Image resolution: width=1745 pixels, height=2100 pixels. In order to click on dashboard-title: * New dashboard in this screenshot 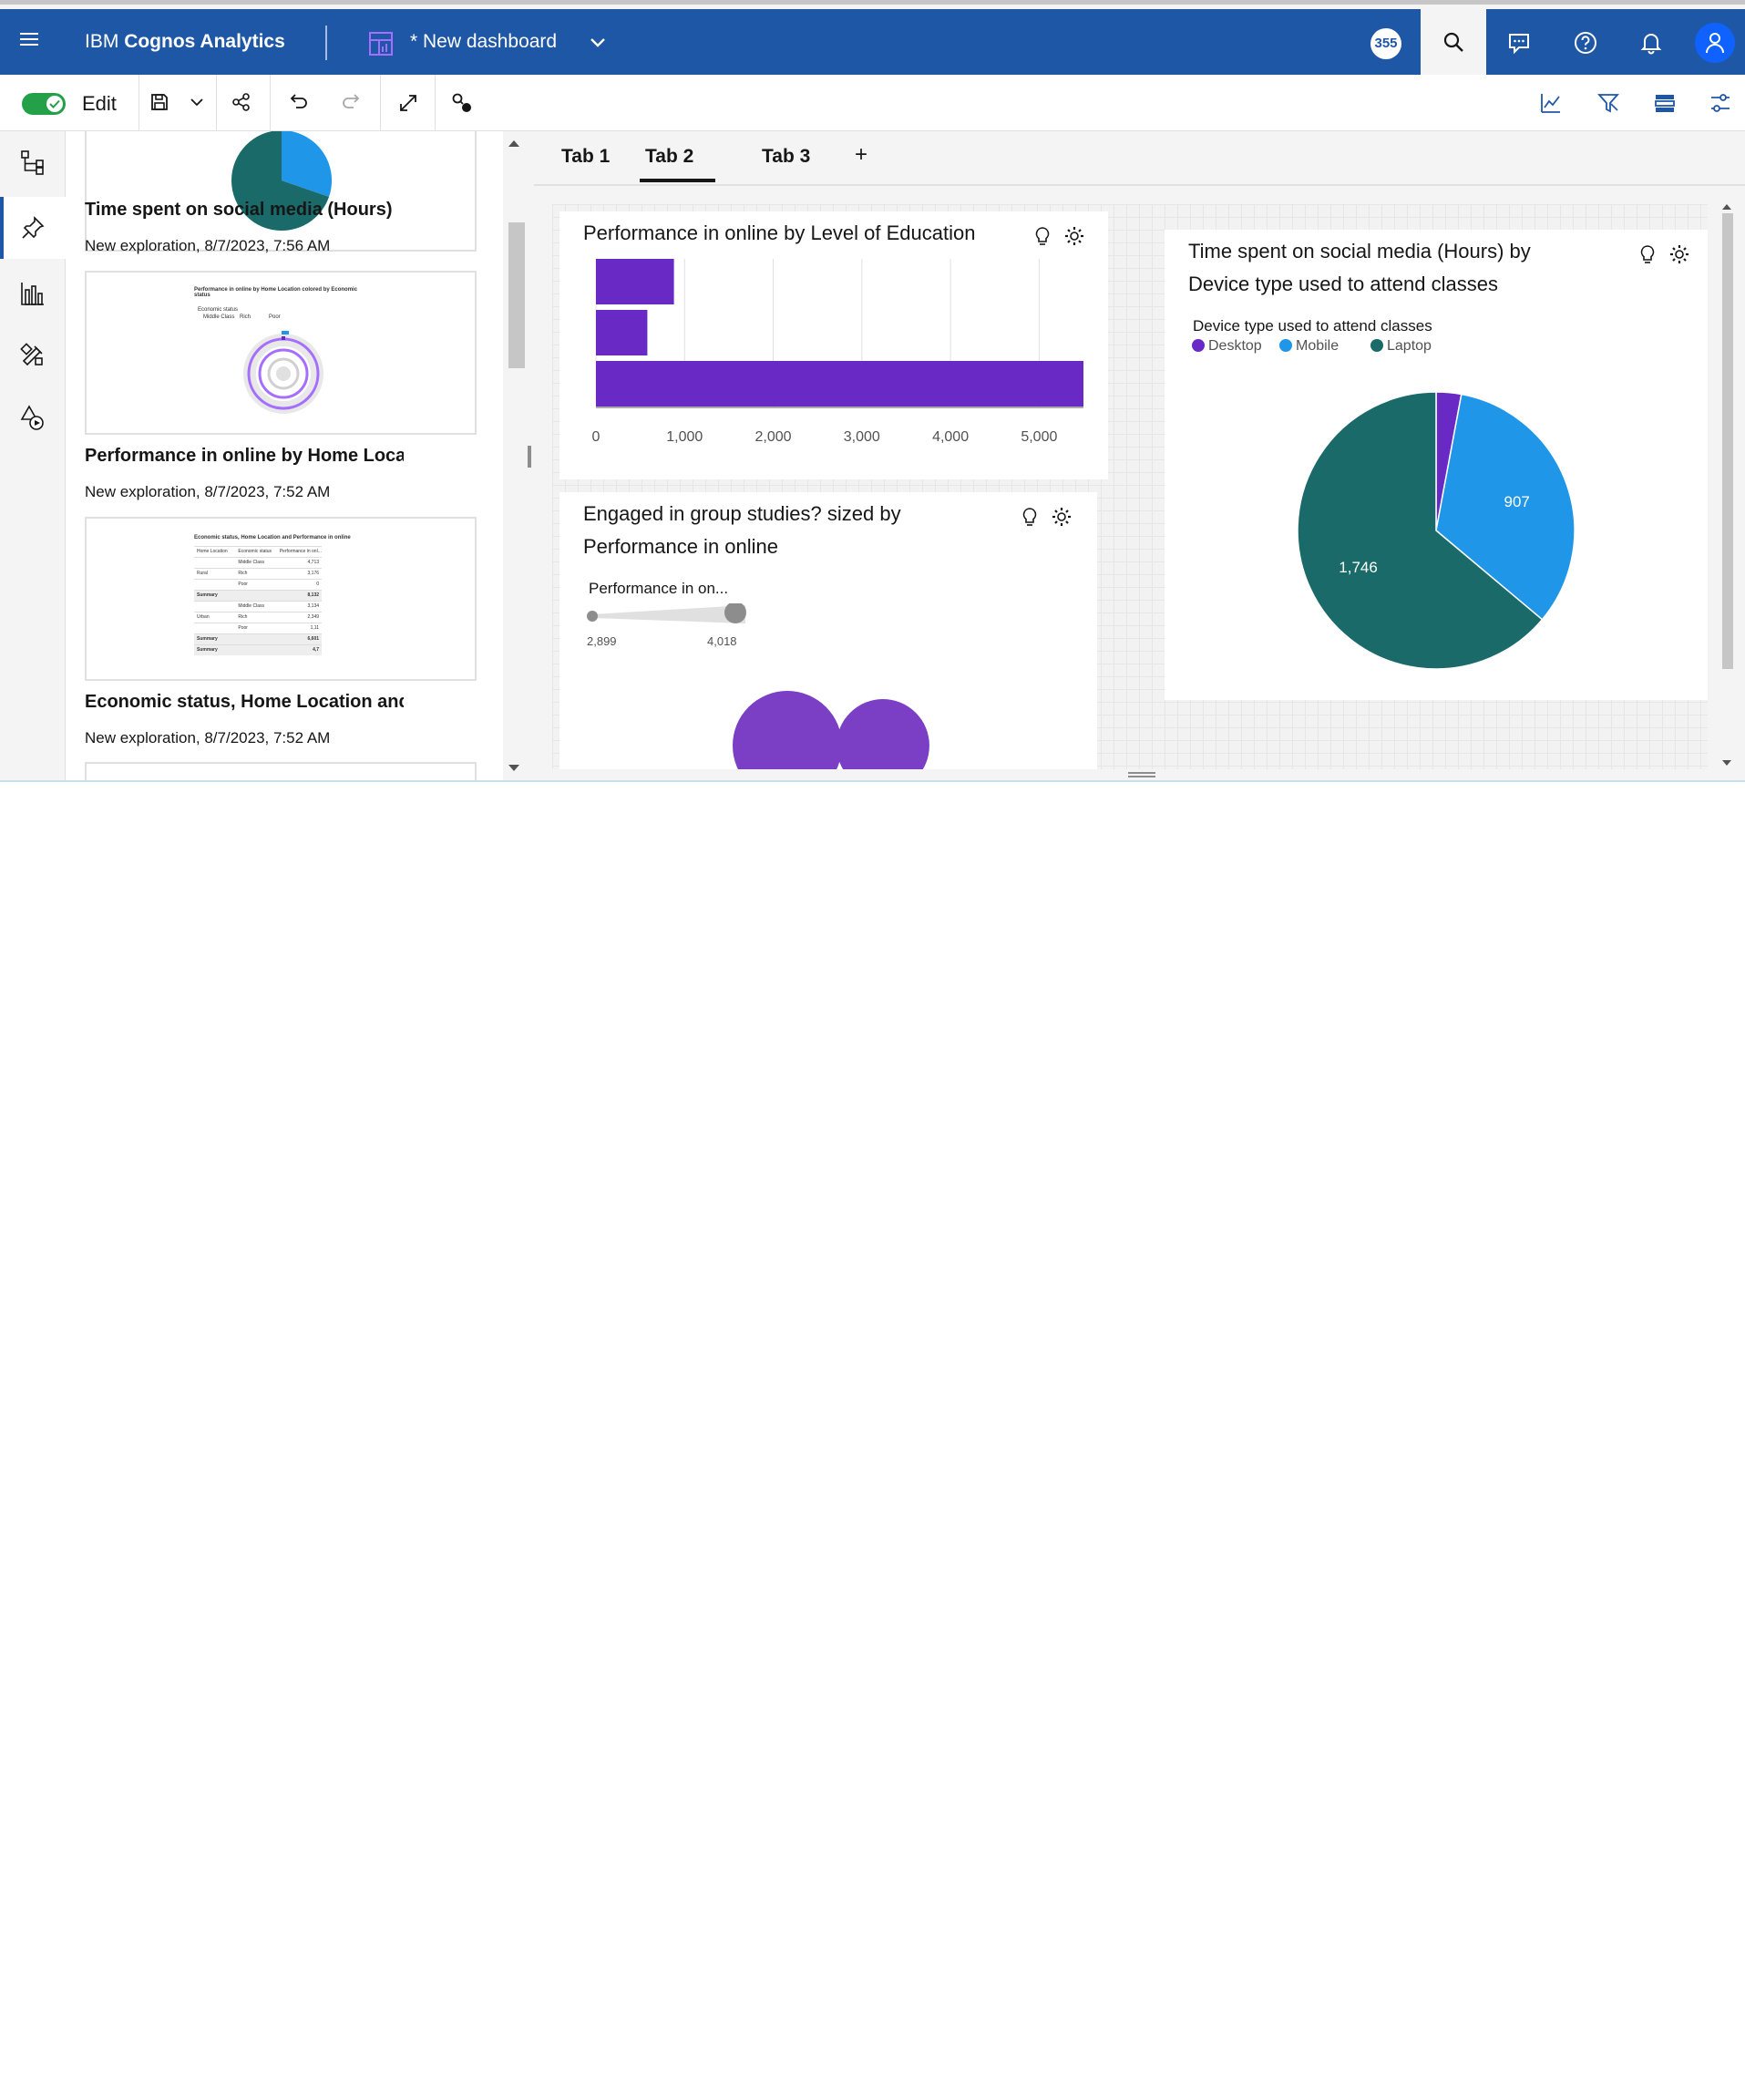, I will do `click(483, 42)`.